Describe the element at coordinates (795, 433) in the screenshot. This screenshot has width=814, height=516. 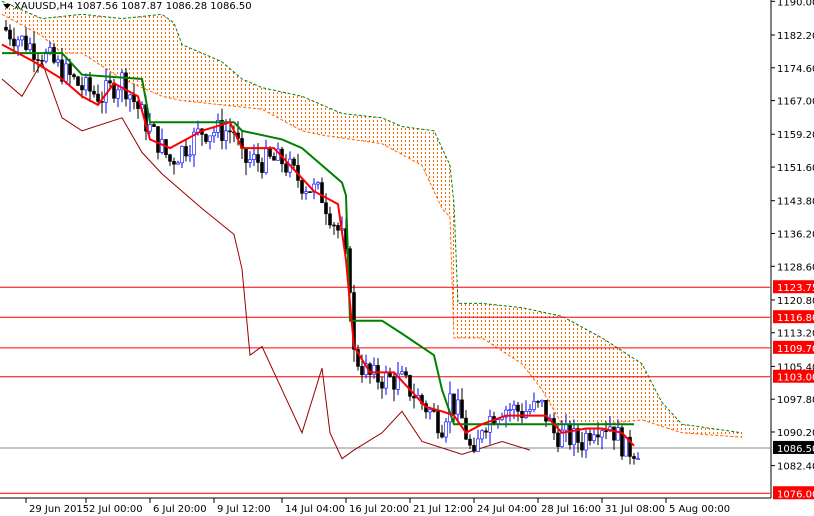
I see `y-tick-label: 1090.20` at that location.